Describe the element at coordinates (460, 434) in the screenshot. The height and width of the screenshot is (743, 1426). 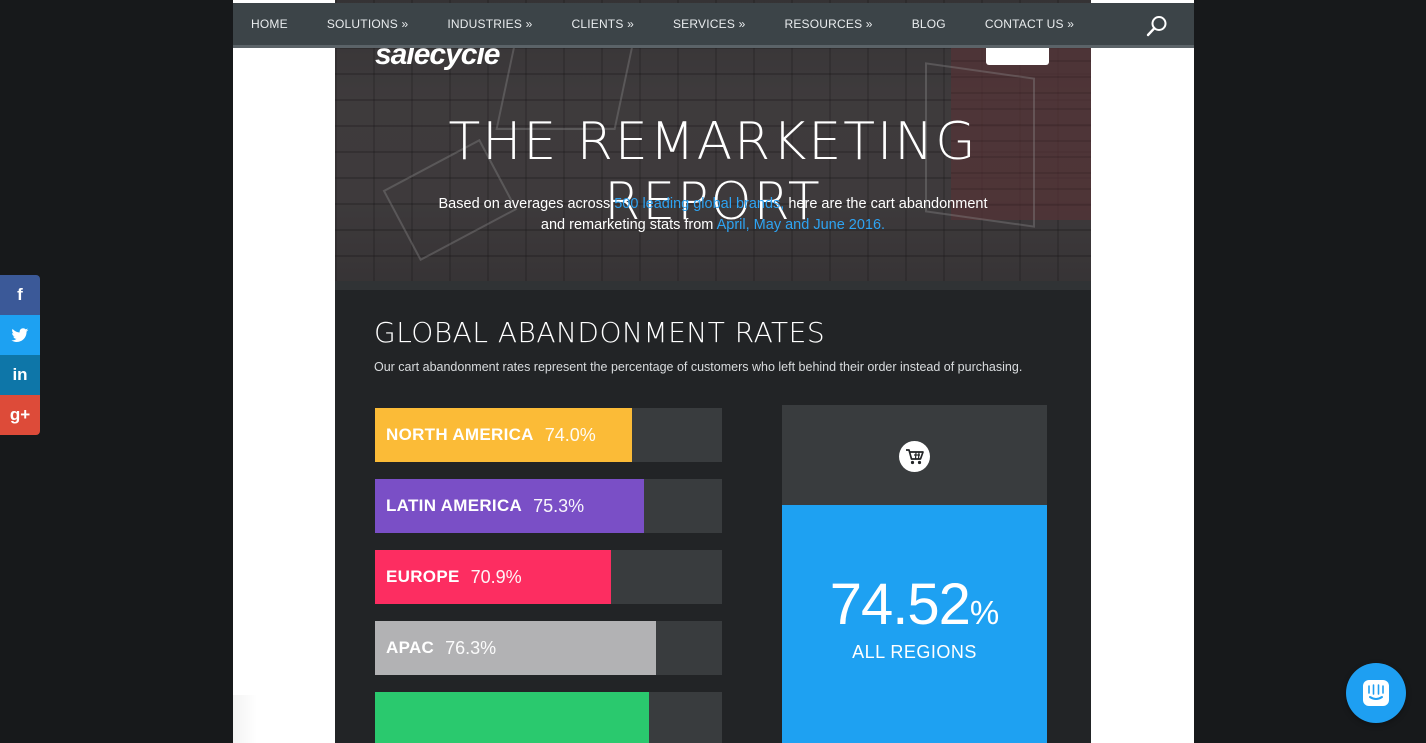
I see `region-name: NORTH AMERICA` at that location.